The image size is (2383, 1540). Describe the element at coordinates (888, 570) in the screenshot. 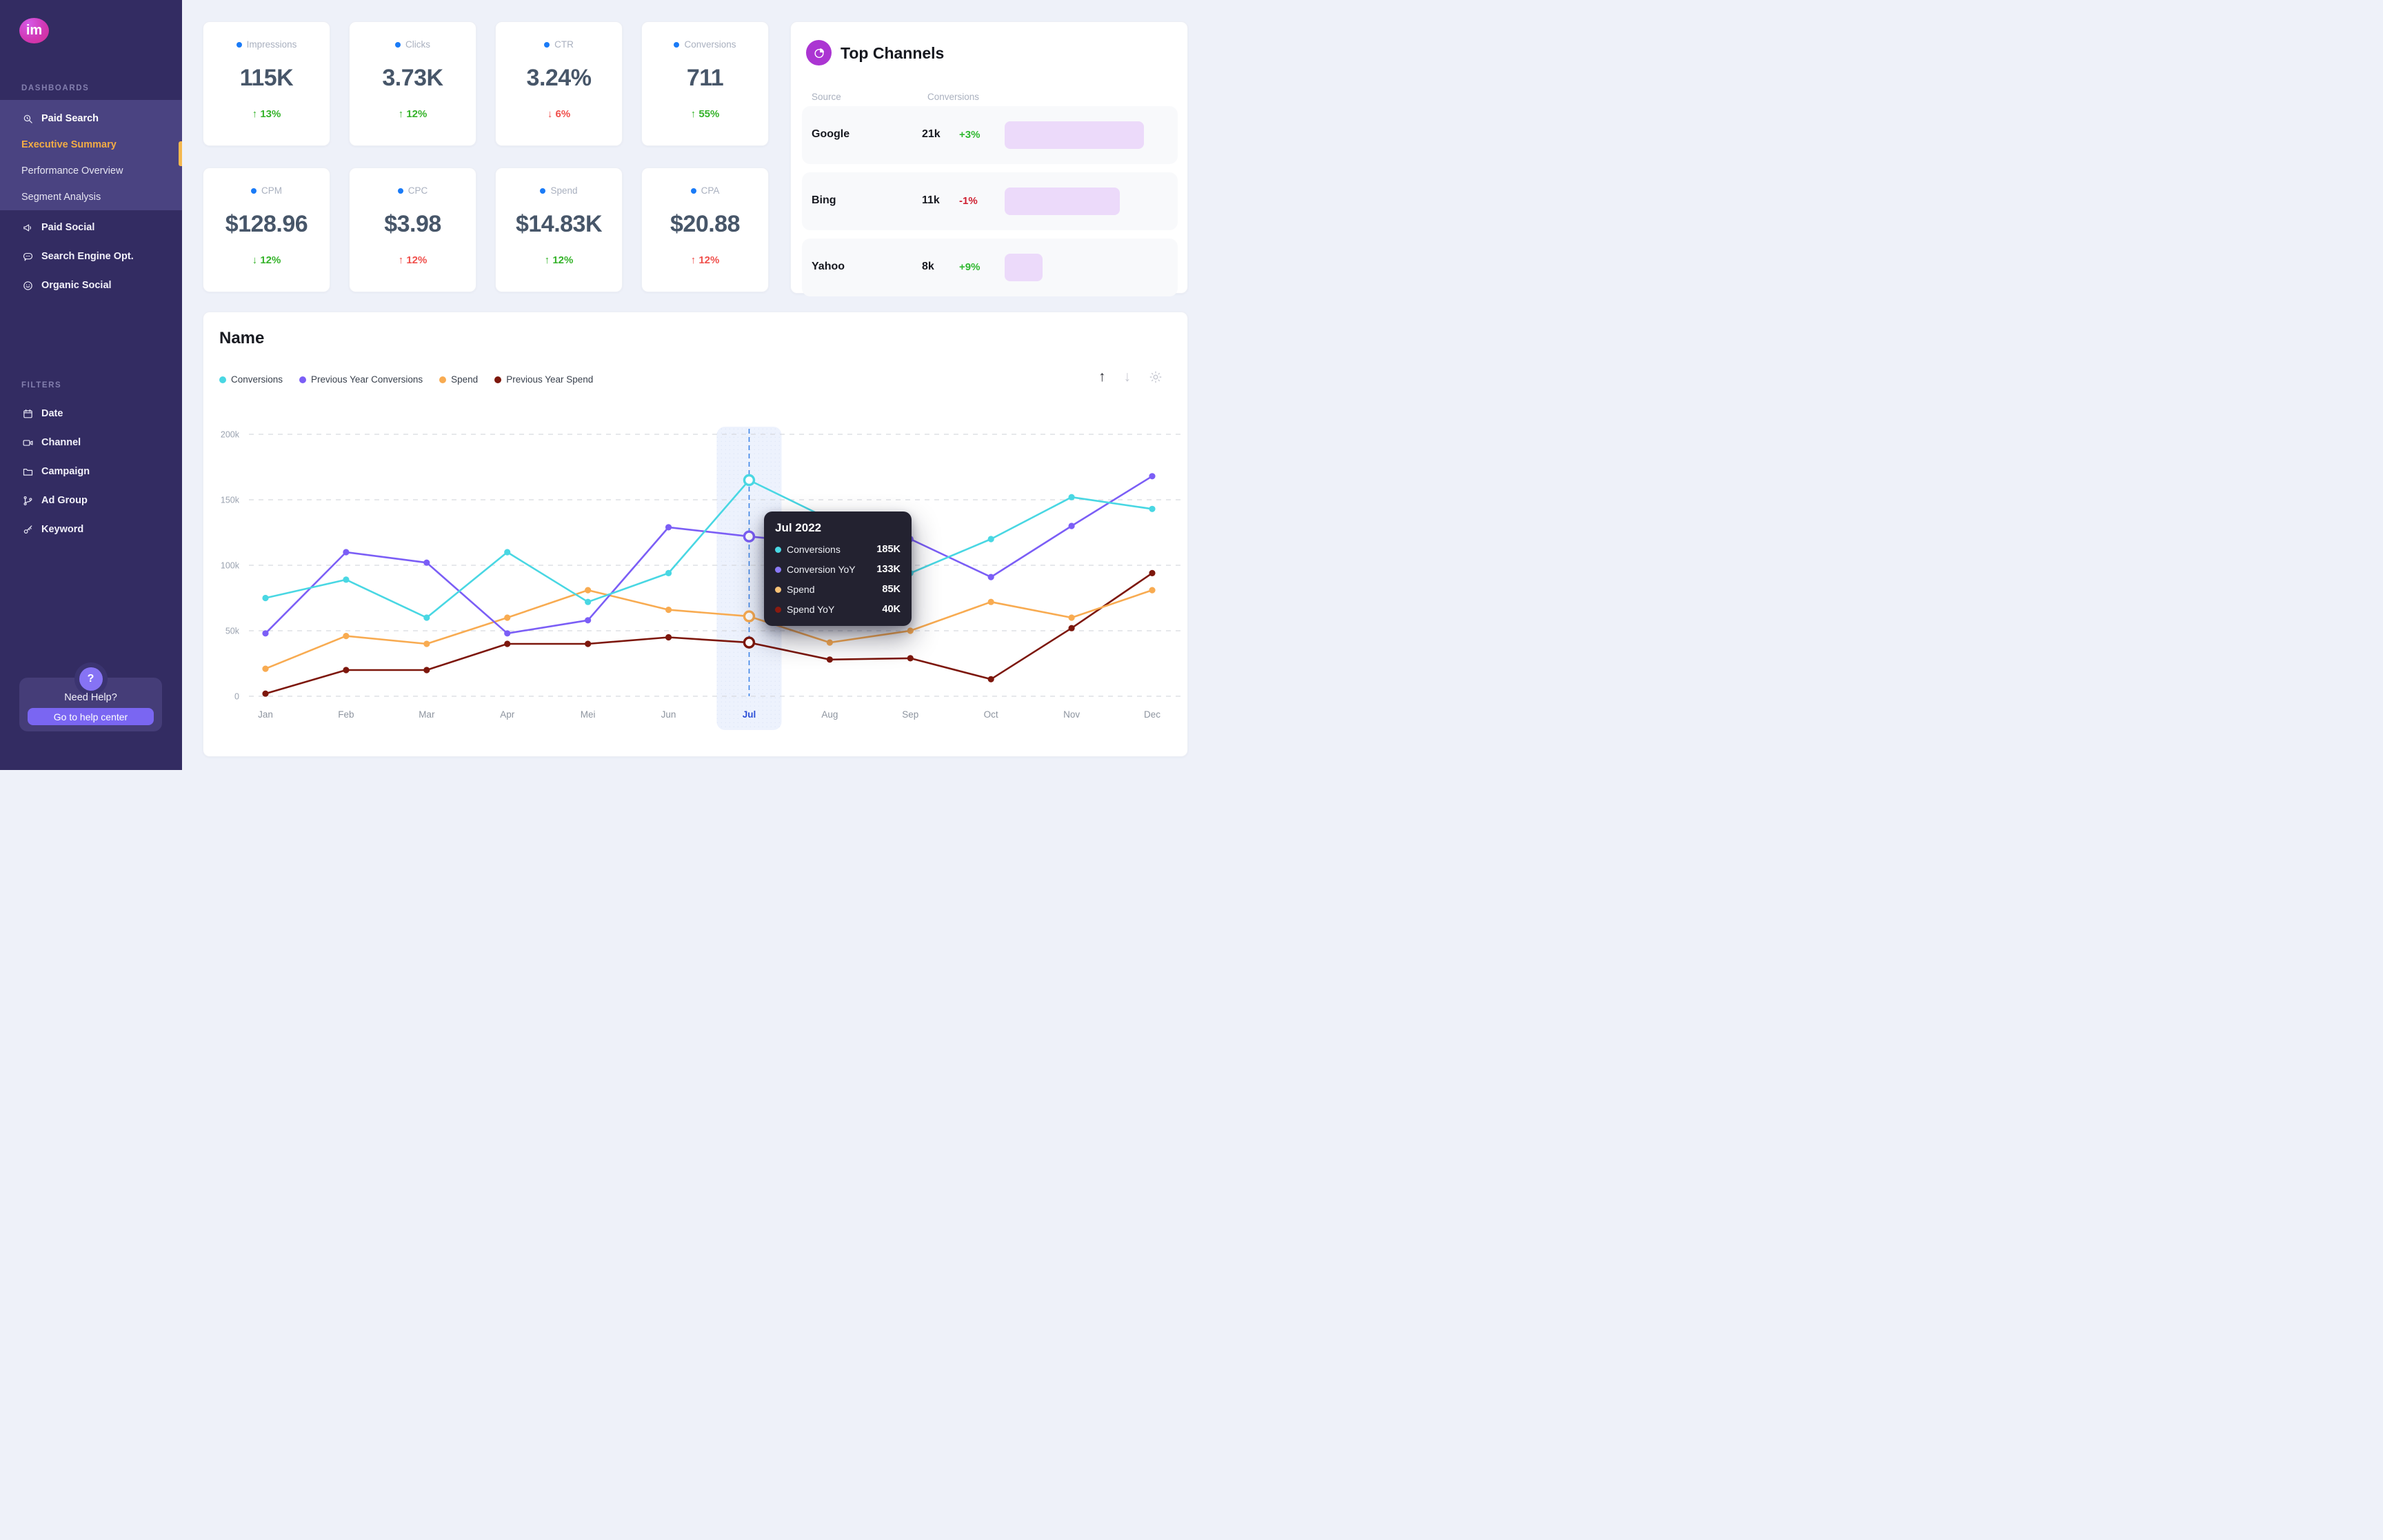

I see `tooltip-value: 133K` at that location.